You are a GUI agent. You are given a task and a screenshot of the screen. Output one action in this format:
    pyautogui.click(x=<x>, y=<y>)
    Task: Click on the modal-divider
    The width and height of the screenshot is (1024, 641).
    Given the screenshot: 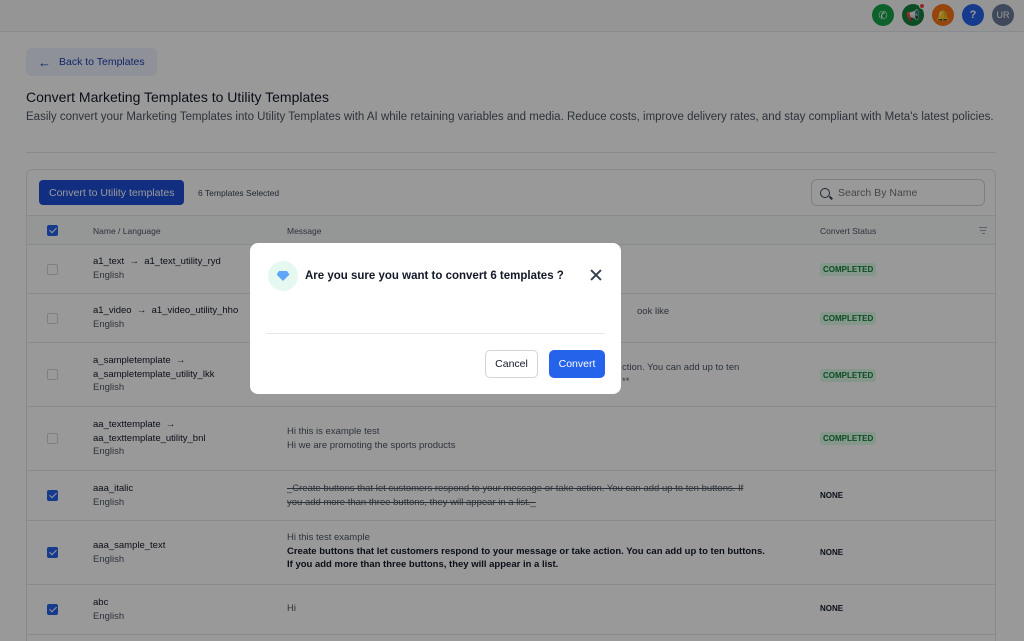 What is the action you would take?
    pyautogui.click(x=435, y=333)
    